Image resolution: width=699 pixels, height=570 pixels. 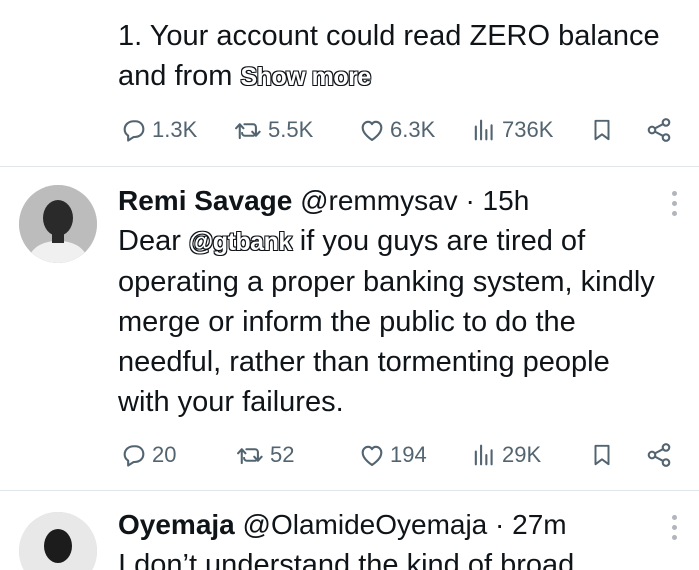 What do you see at coordinates (179, 76) in the screenshot?
I see `tweet-1-line-2-text: and from` at bounding box center [179, 76].